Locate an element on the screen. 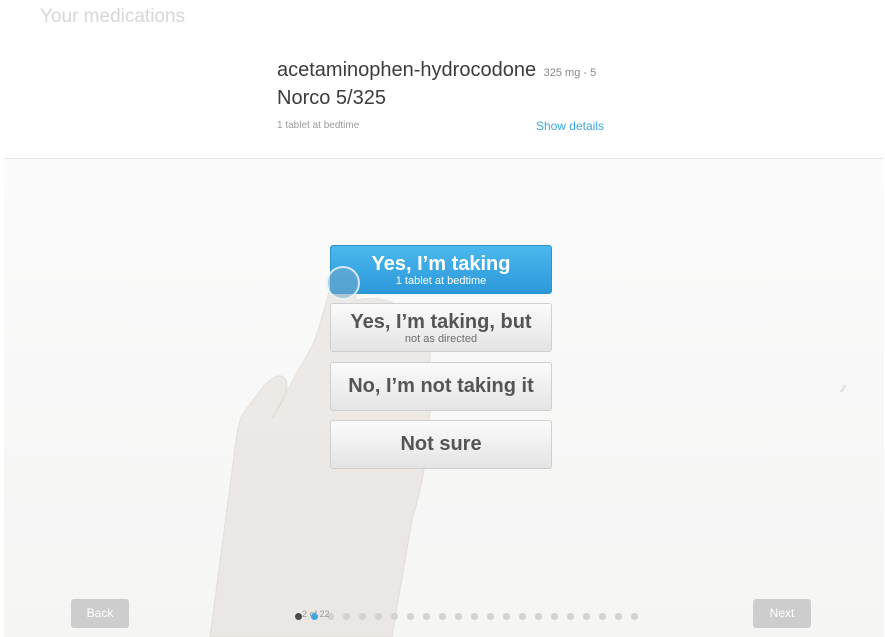 Image resolution: width=885 pixels, height=637 pixels. show-details-link: Show details is located at coordinates (570, 126).